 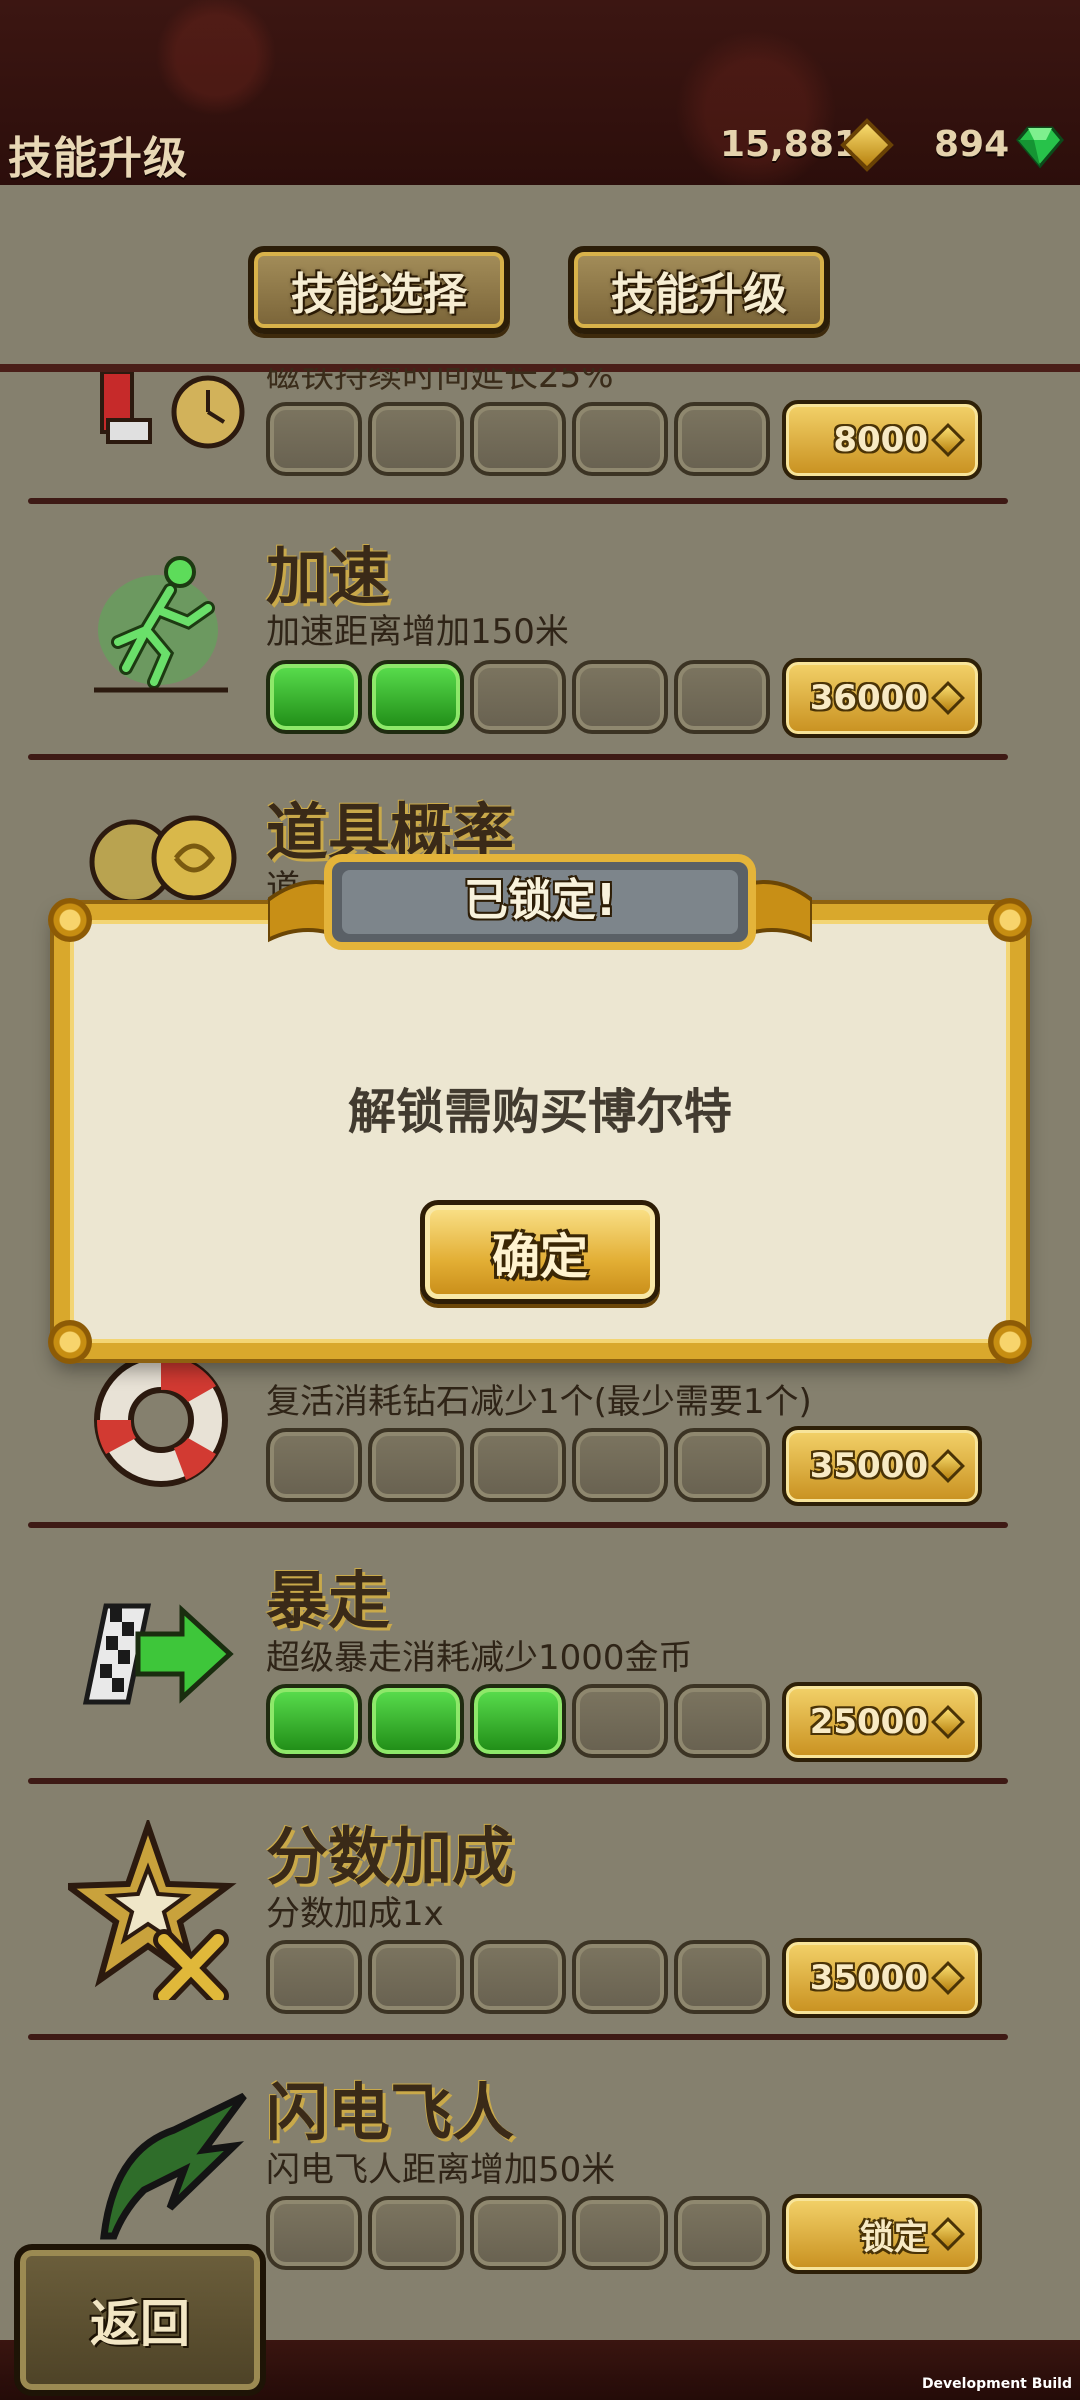 I want to click on page-title: 技能升级, so click(x=98, y=158).